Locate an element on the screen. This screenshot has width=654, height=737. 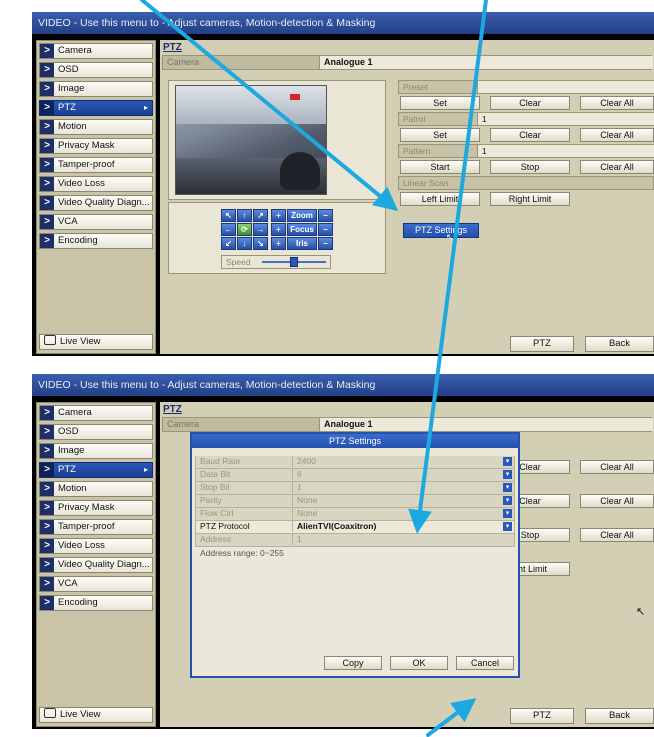
patrol-set-button: Set is located at coordinates (440, 135).